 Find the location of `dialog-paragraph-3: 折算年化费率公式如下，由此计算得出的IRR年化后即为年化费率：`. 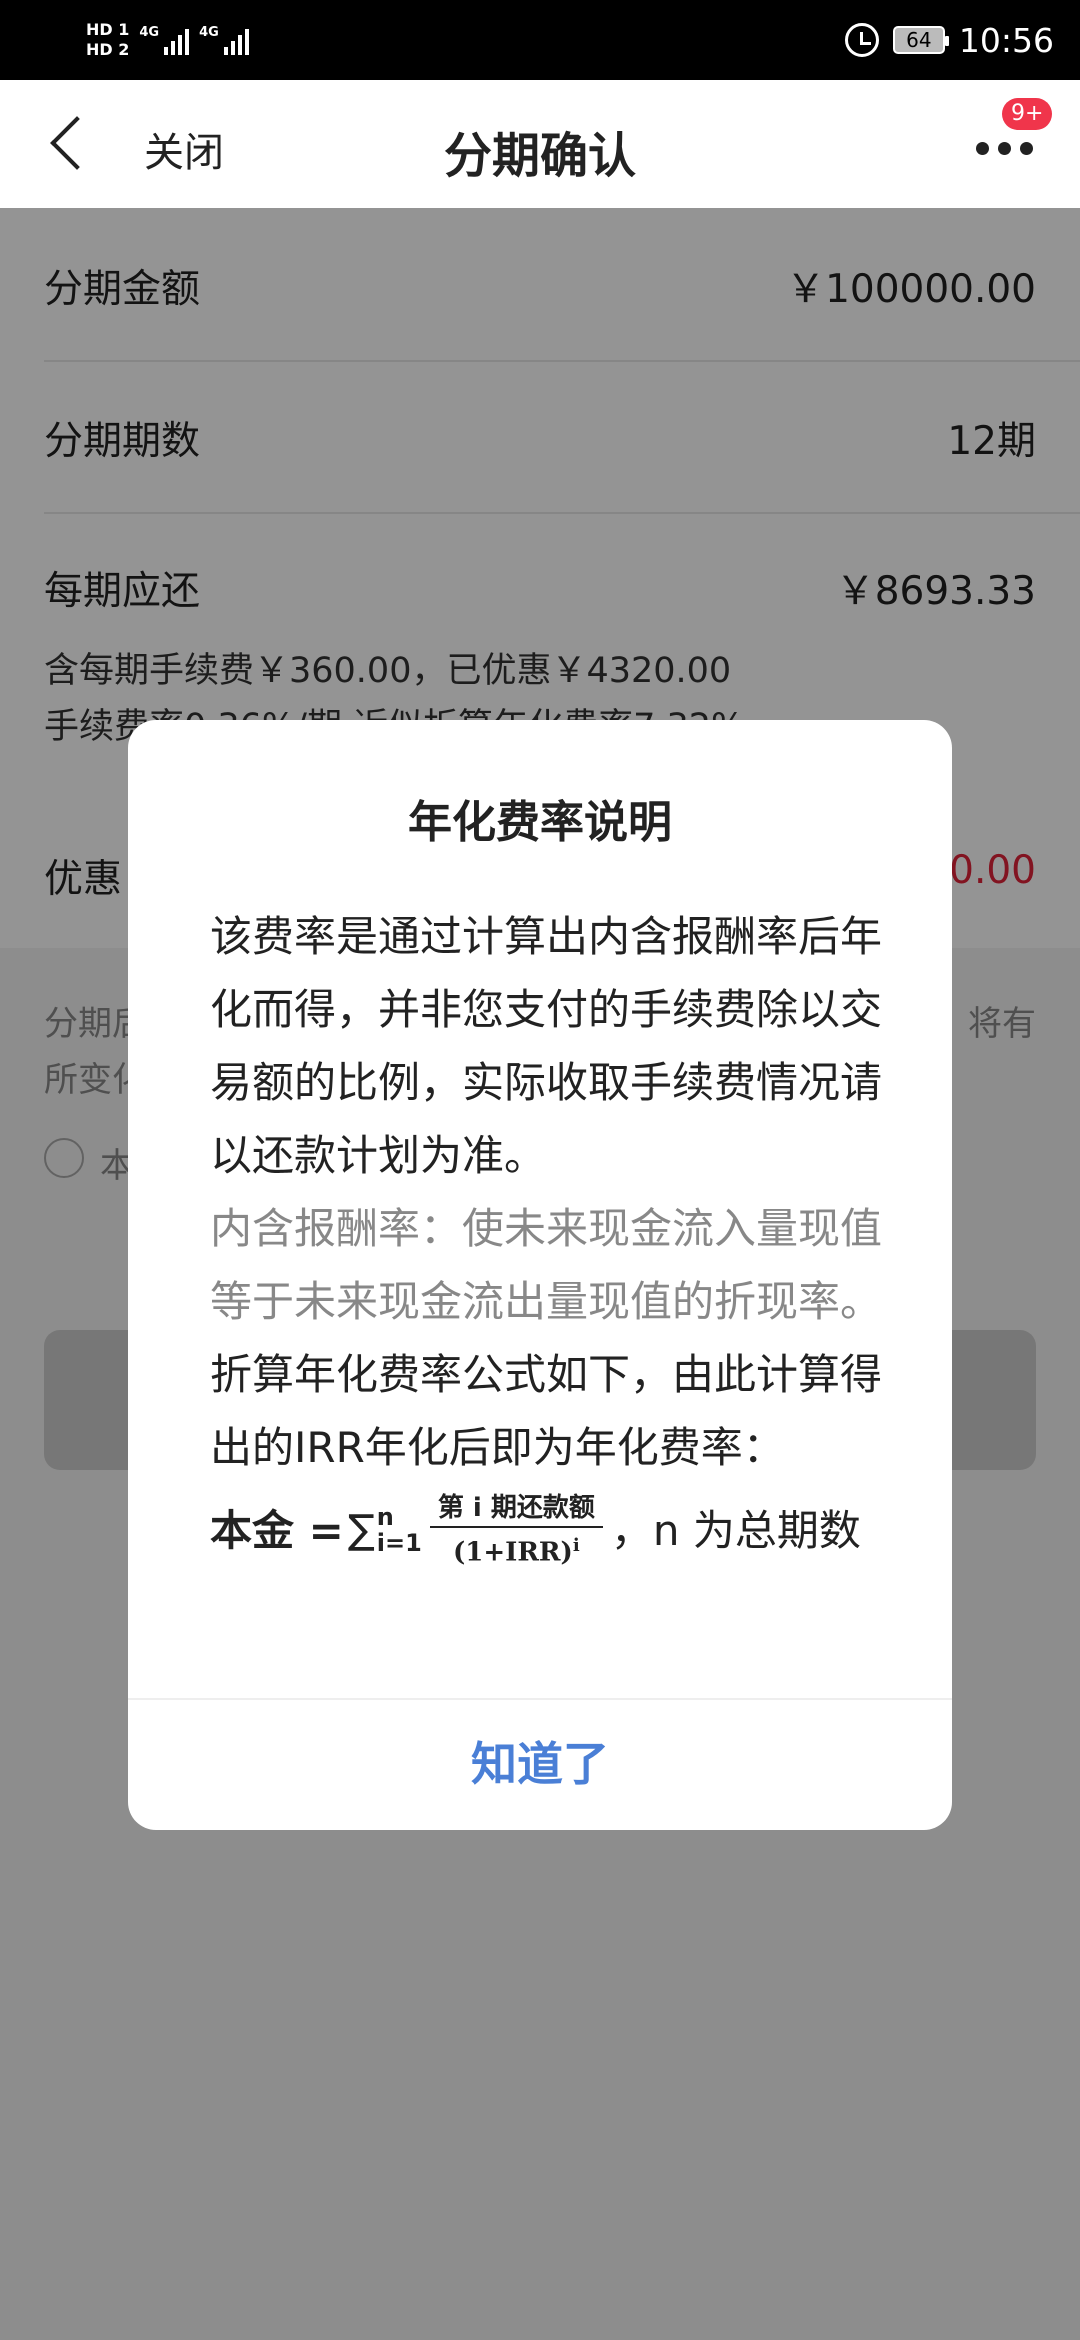

dialog-paragraph-3: 折算年化费率公式如下，由此计算得出的IRR年化后即为年化费率： is located at coordinates (546, 1411).